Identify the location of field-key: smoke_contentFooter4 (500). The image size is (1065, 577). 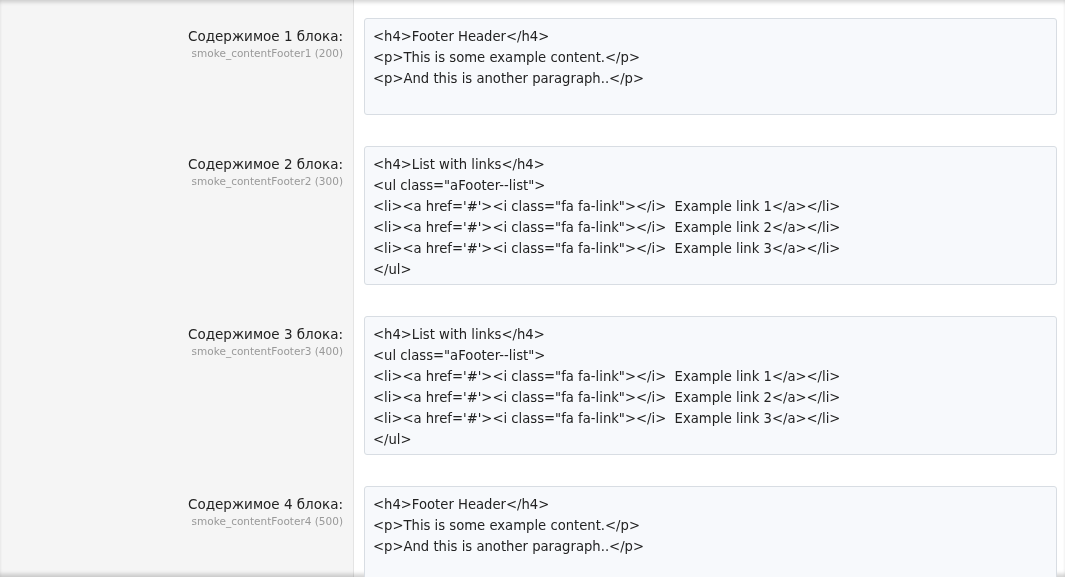
(267, 521).